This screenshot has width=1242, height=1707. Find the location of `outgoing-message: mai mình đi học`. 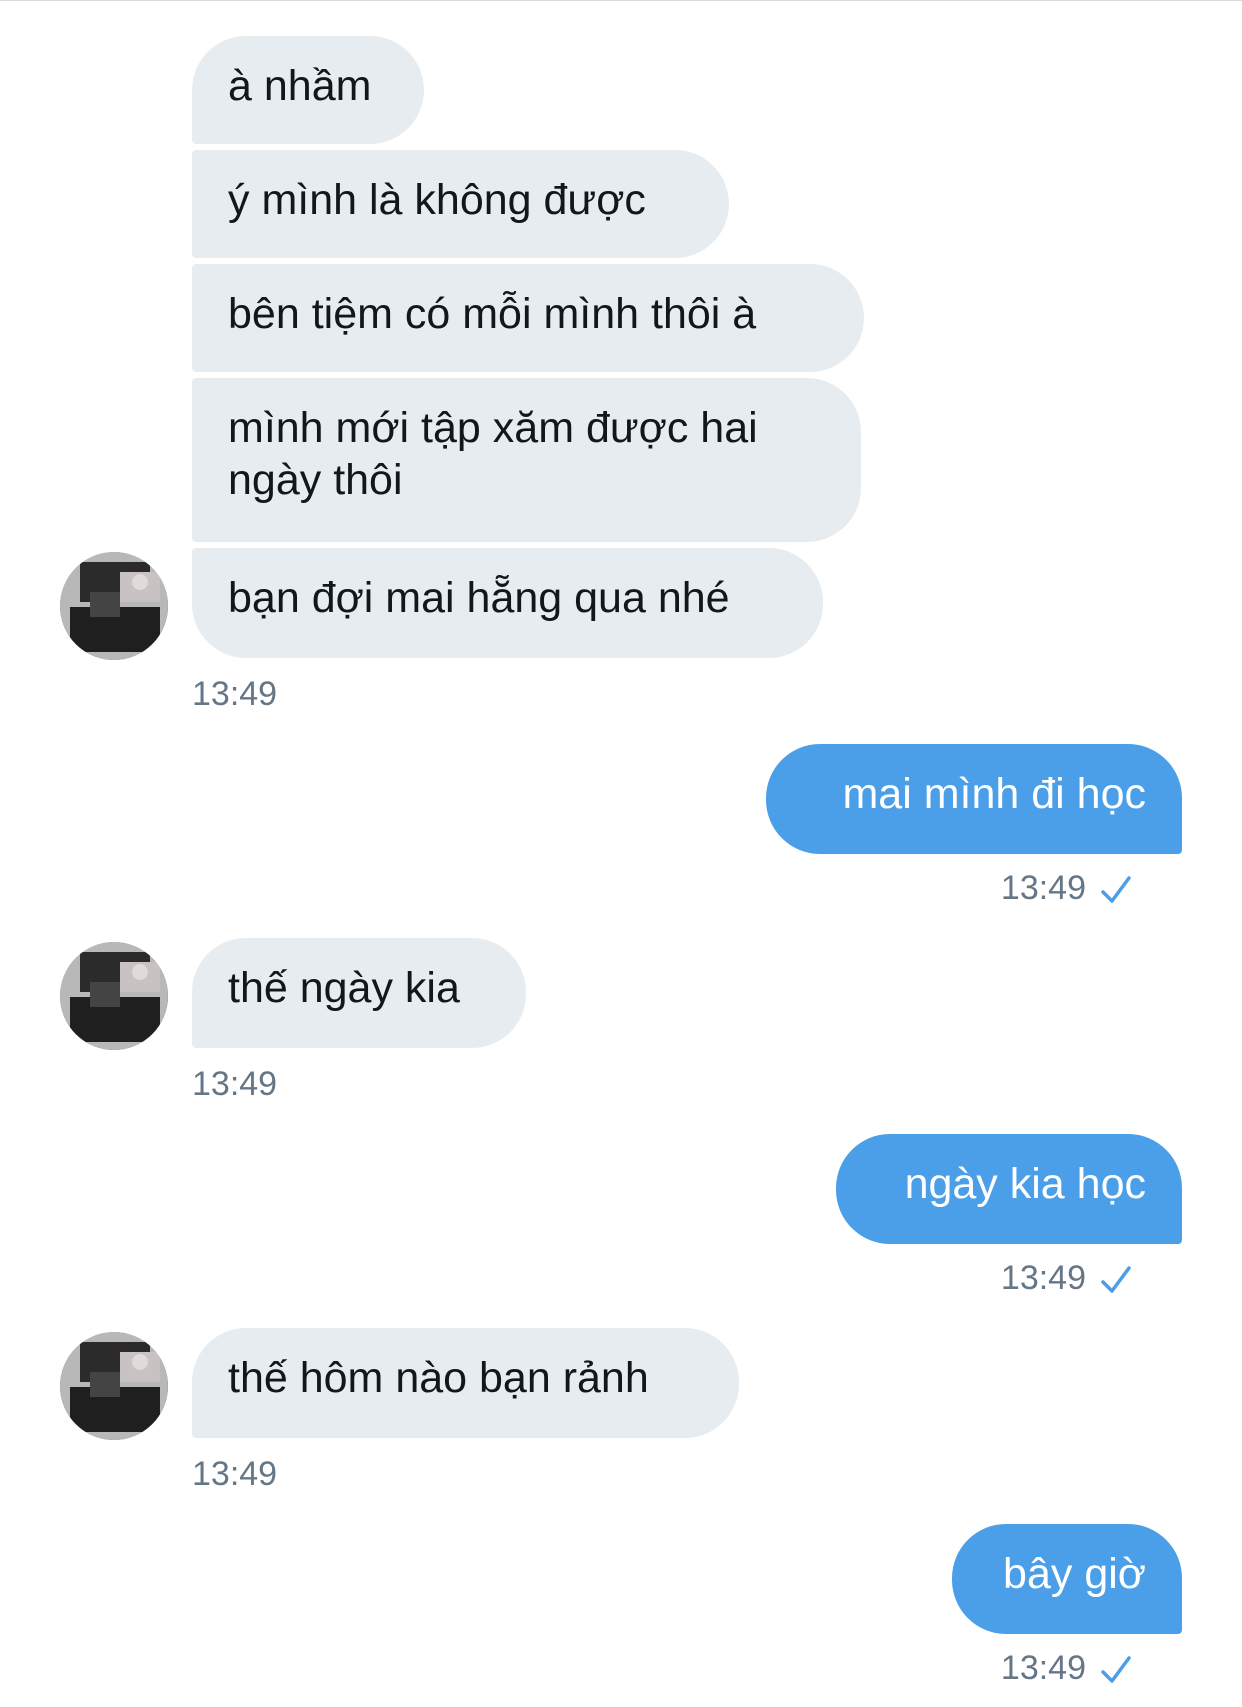

outgoing-message: mai mình đi học is located at coordinates (974, 799).